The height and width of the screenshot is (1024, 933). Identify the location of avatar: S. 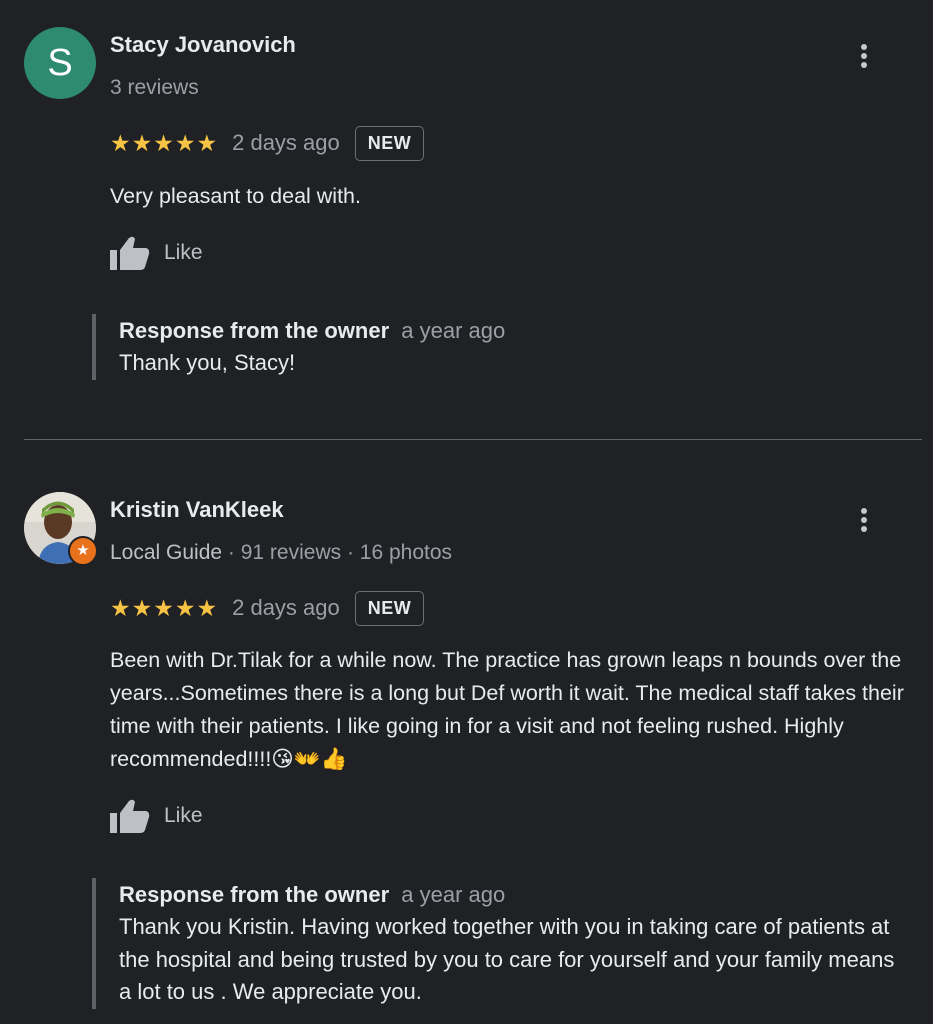
(60, 63).